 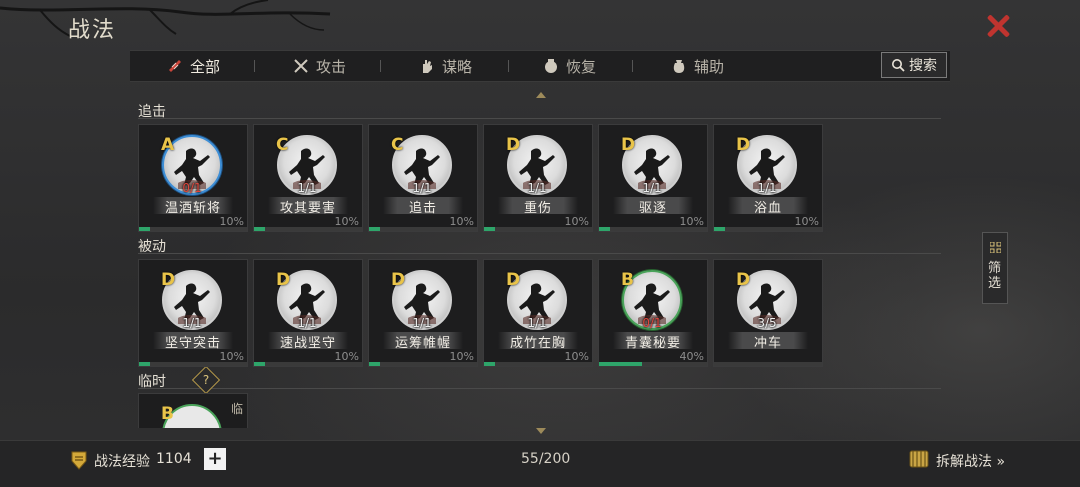 I want to click on tactic-card: D 3/5 冲车, so click(x=768, y=313).